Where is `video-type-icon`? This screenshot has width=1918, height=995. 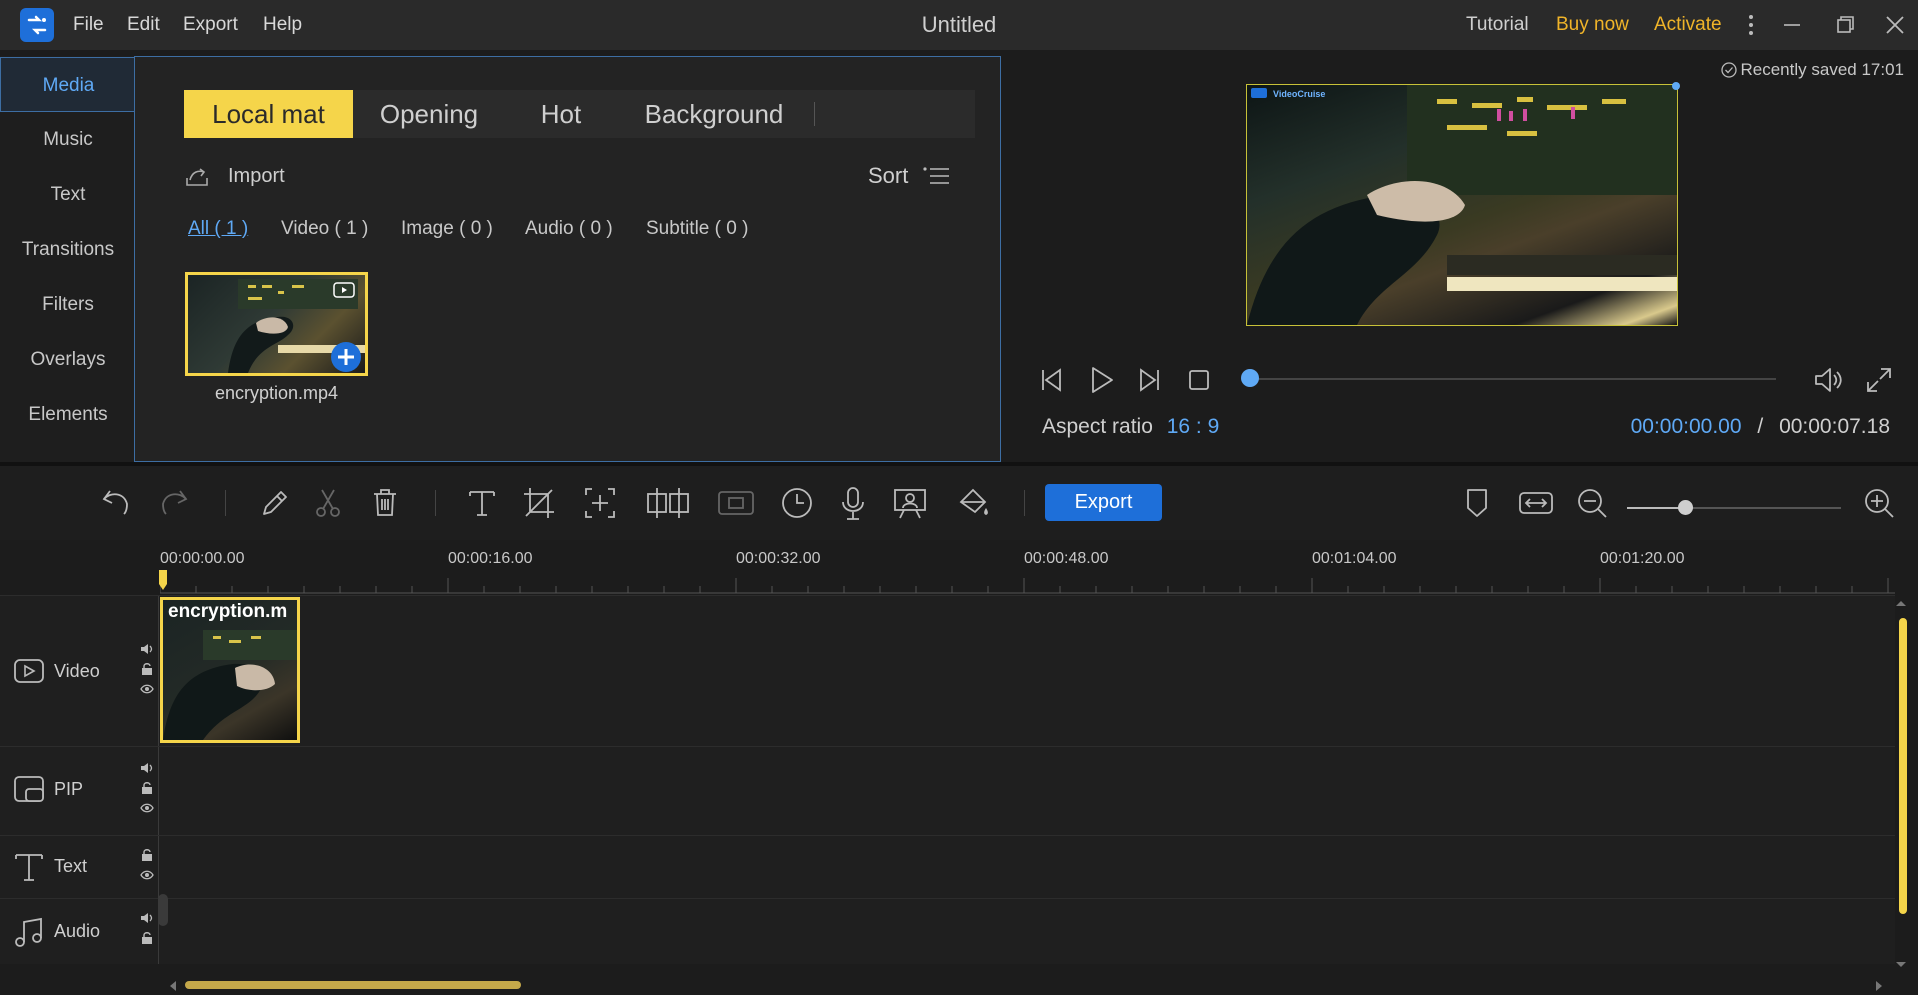 video-type-icon is located at coordinates (344, 289).